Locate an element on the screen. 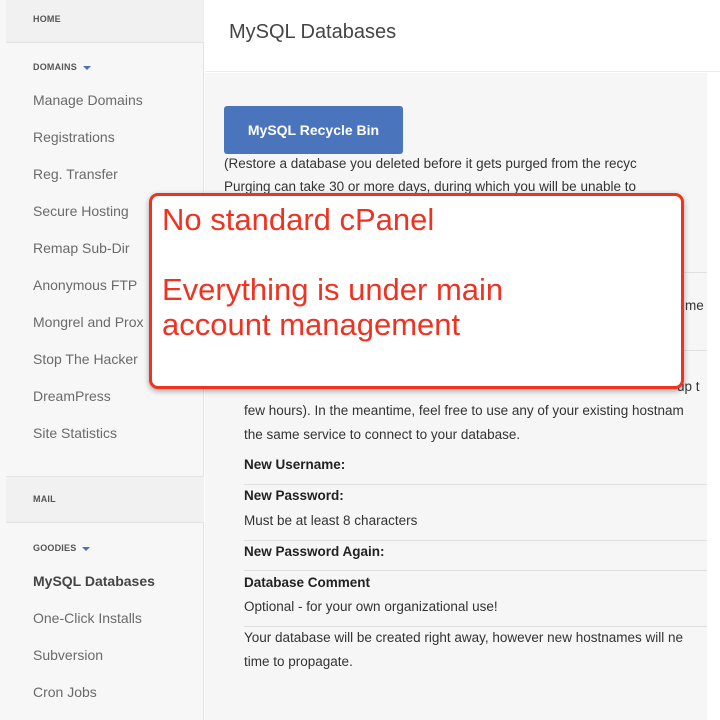 This screenshot has width=720, height=720. database-comment-label: Database Comment is located at coordinates (307, 582).